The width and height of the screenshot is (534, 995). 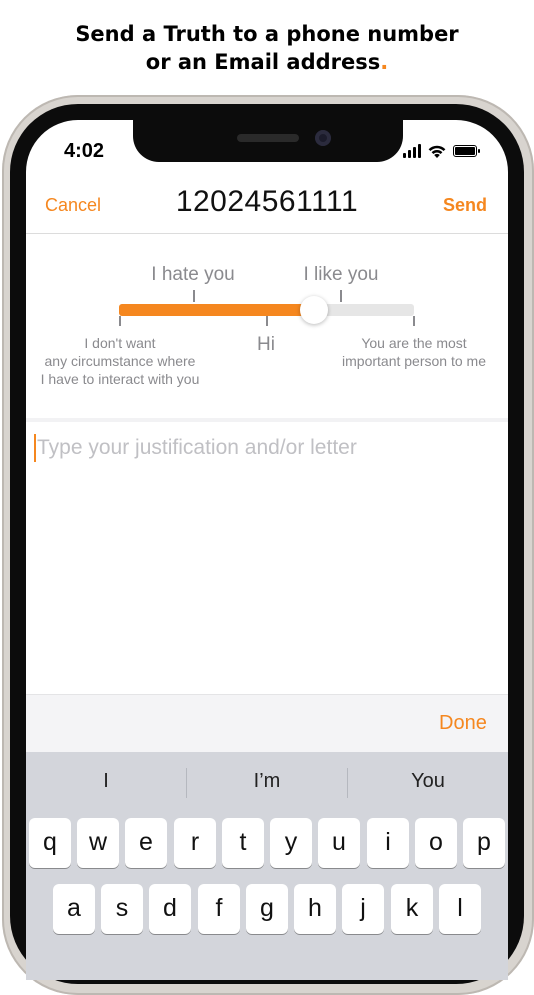 What do you see at coordinates (313, 310) in the screenshot?
I see `sentiment-slider-thumb` at bounding box center [313, 310].